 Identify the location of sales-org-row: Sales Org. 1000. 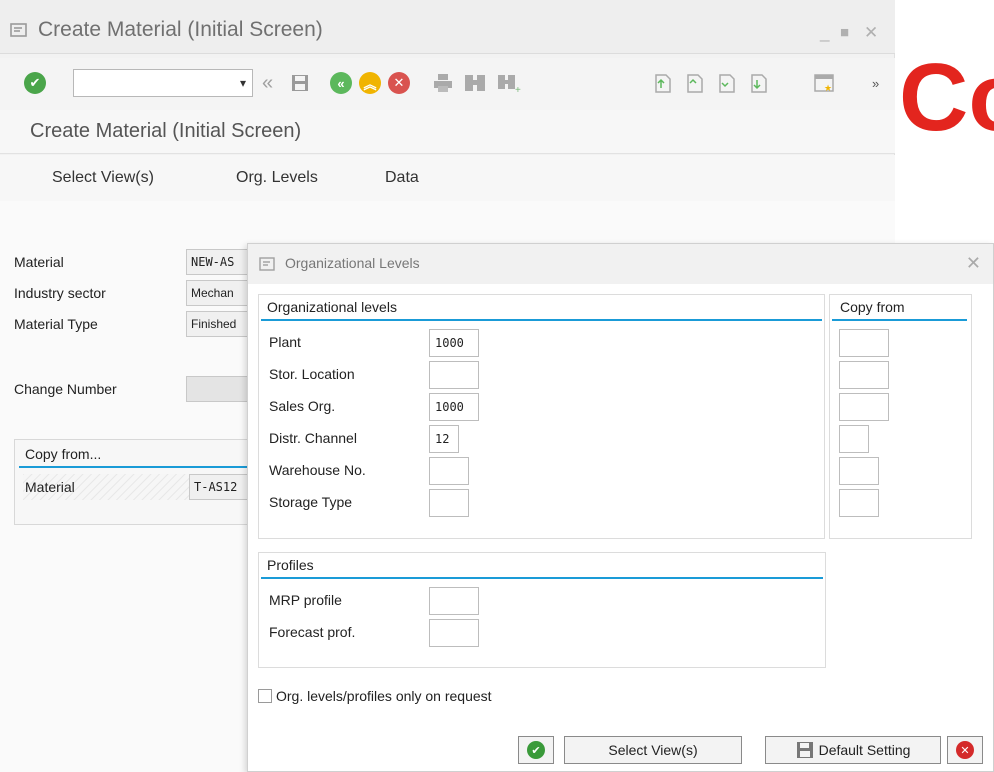
(537, 406).